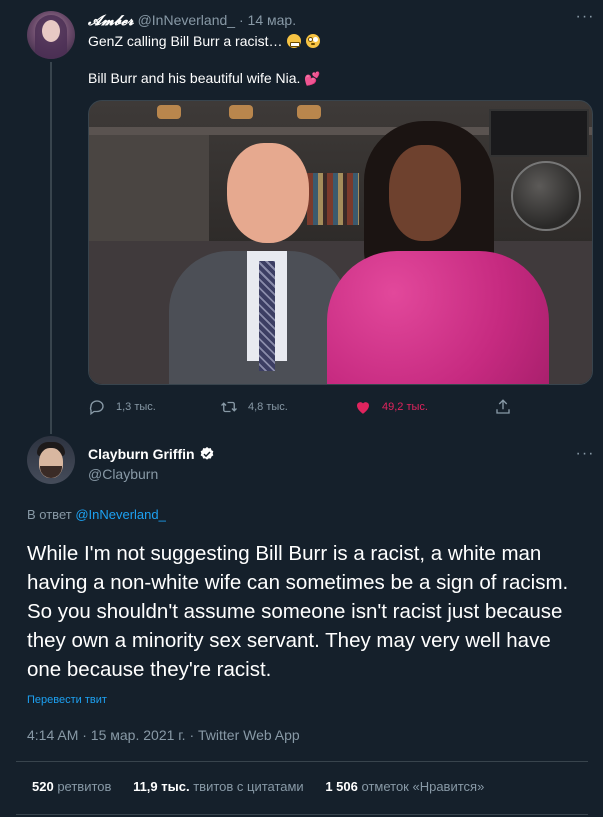 This screenshot has height=817, width=603. I want to click on flushed-face-icon, so click(313, 41).